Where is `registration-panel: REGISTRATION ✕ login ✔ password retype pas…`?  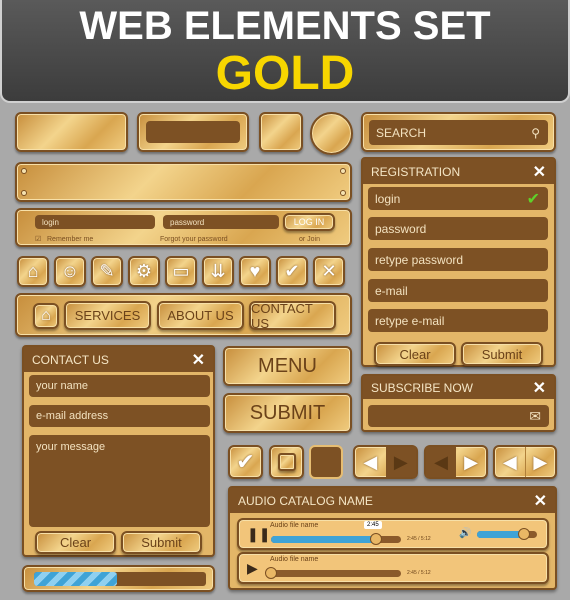 registration-panel: REGISTRATION ✕ login ✔ password retype pas… is located at coordinates (458, 262).